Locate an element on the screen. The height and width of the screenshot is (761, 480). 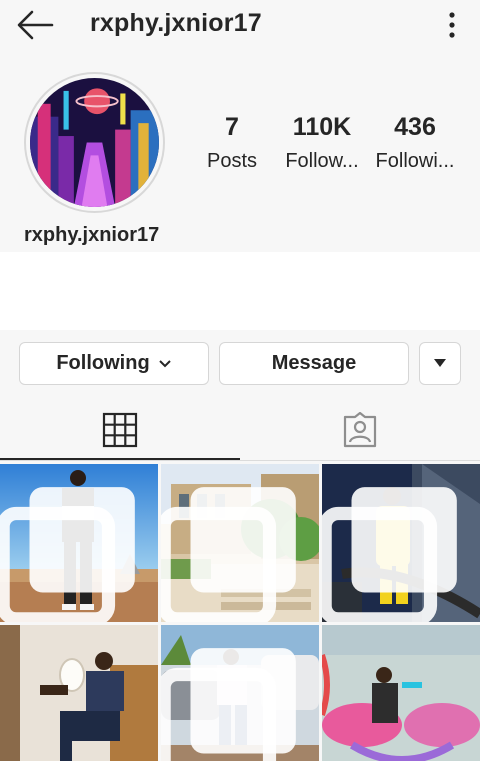
more-options-icon is located at coordinates (452, 25).